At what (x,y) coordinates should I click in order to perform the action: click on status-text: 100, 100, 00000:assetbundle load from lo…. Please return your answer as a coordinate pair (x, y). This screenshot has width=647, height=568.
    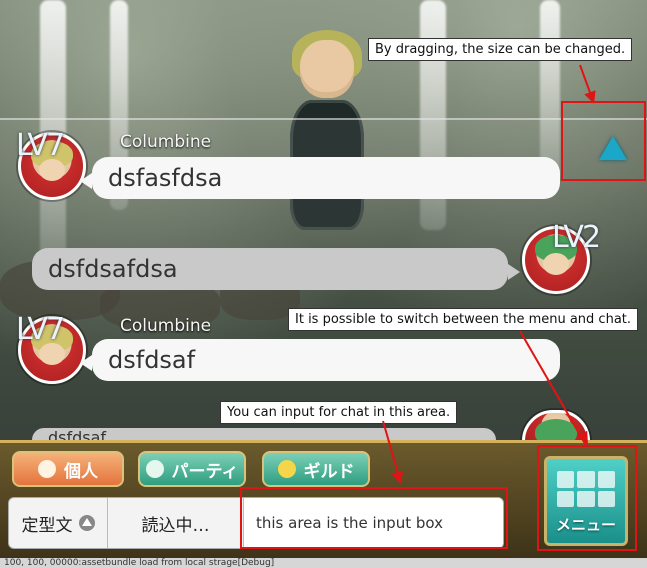
    Looking at the image, I should click on (139, 563).